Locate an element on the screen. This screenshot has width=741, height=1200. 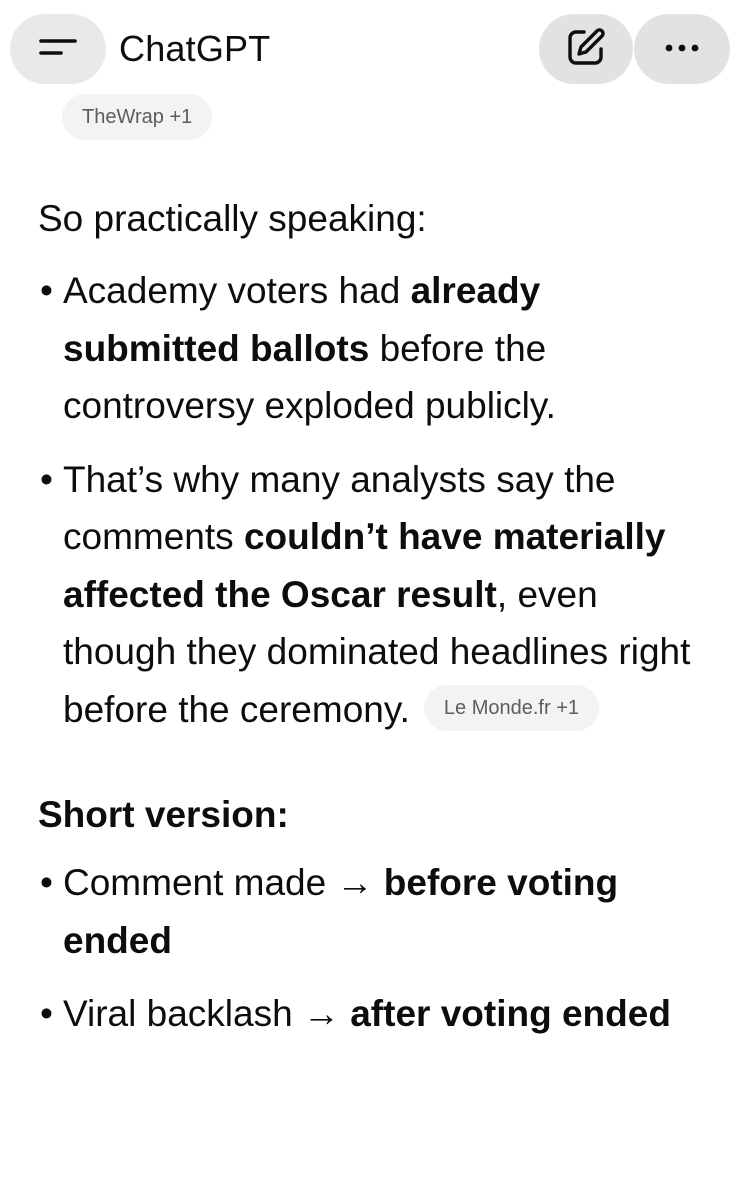
more-options-button is located at coordinates (682, 49).